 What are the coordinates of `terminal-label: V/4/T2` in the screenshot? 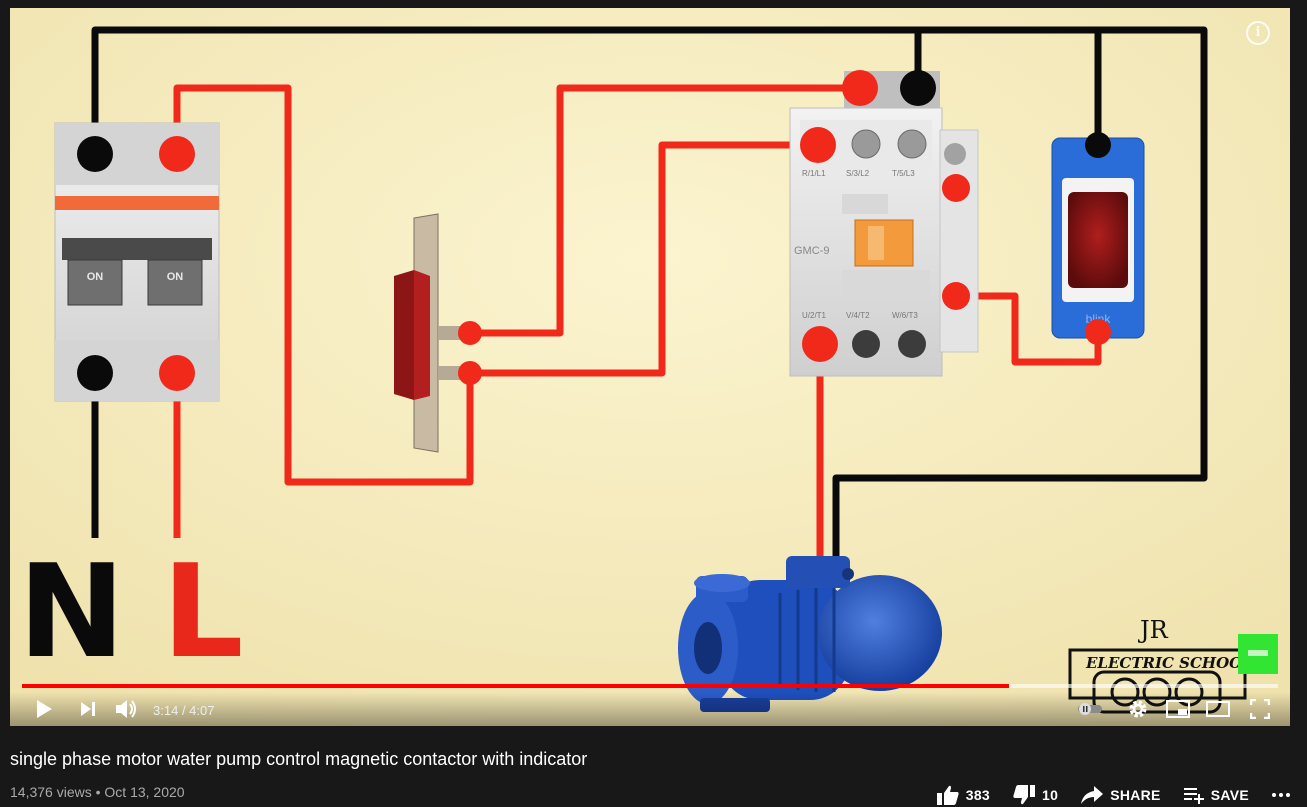 It's located at (858, 315).